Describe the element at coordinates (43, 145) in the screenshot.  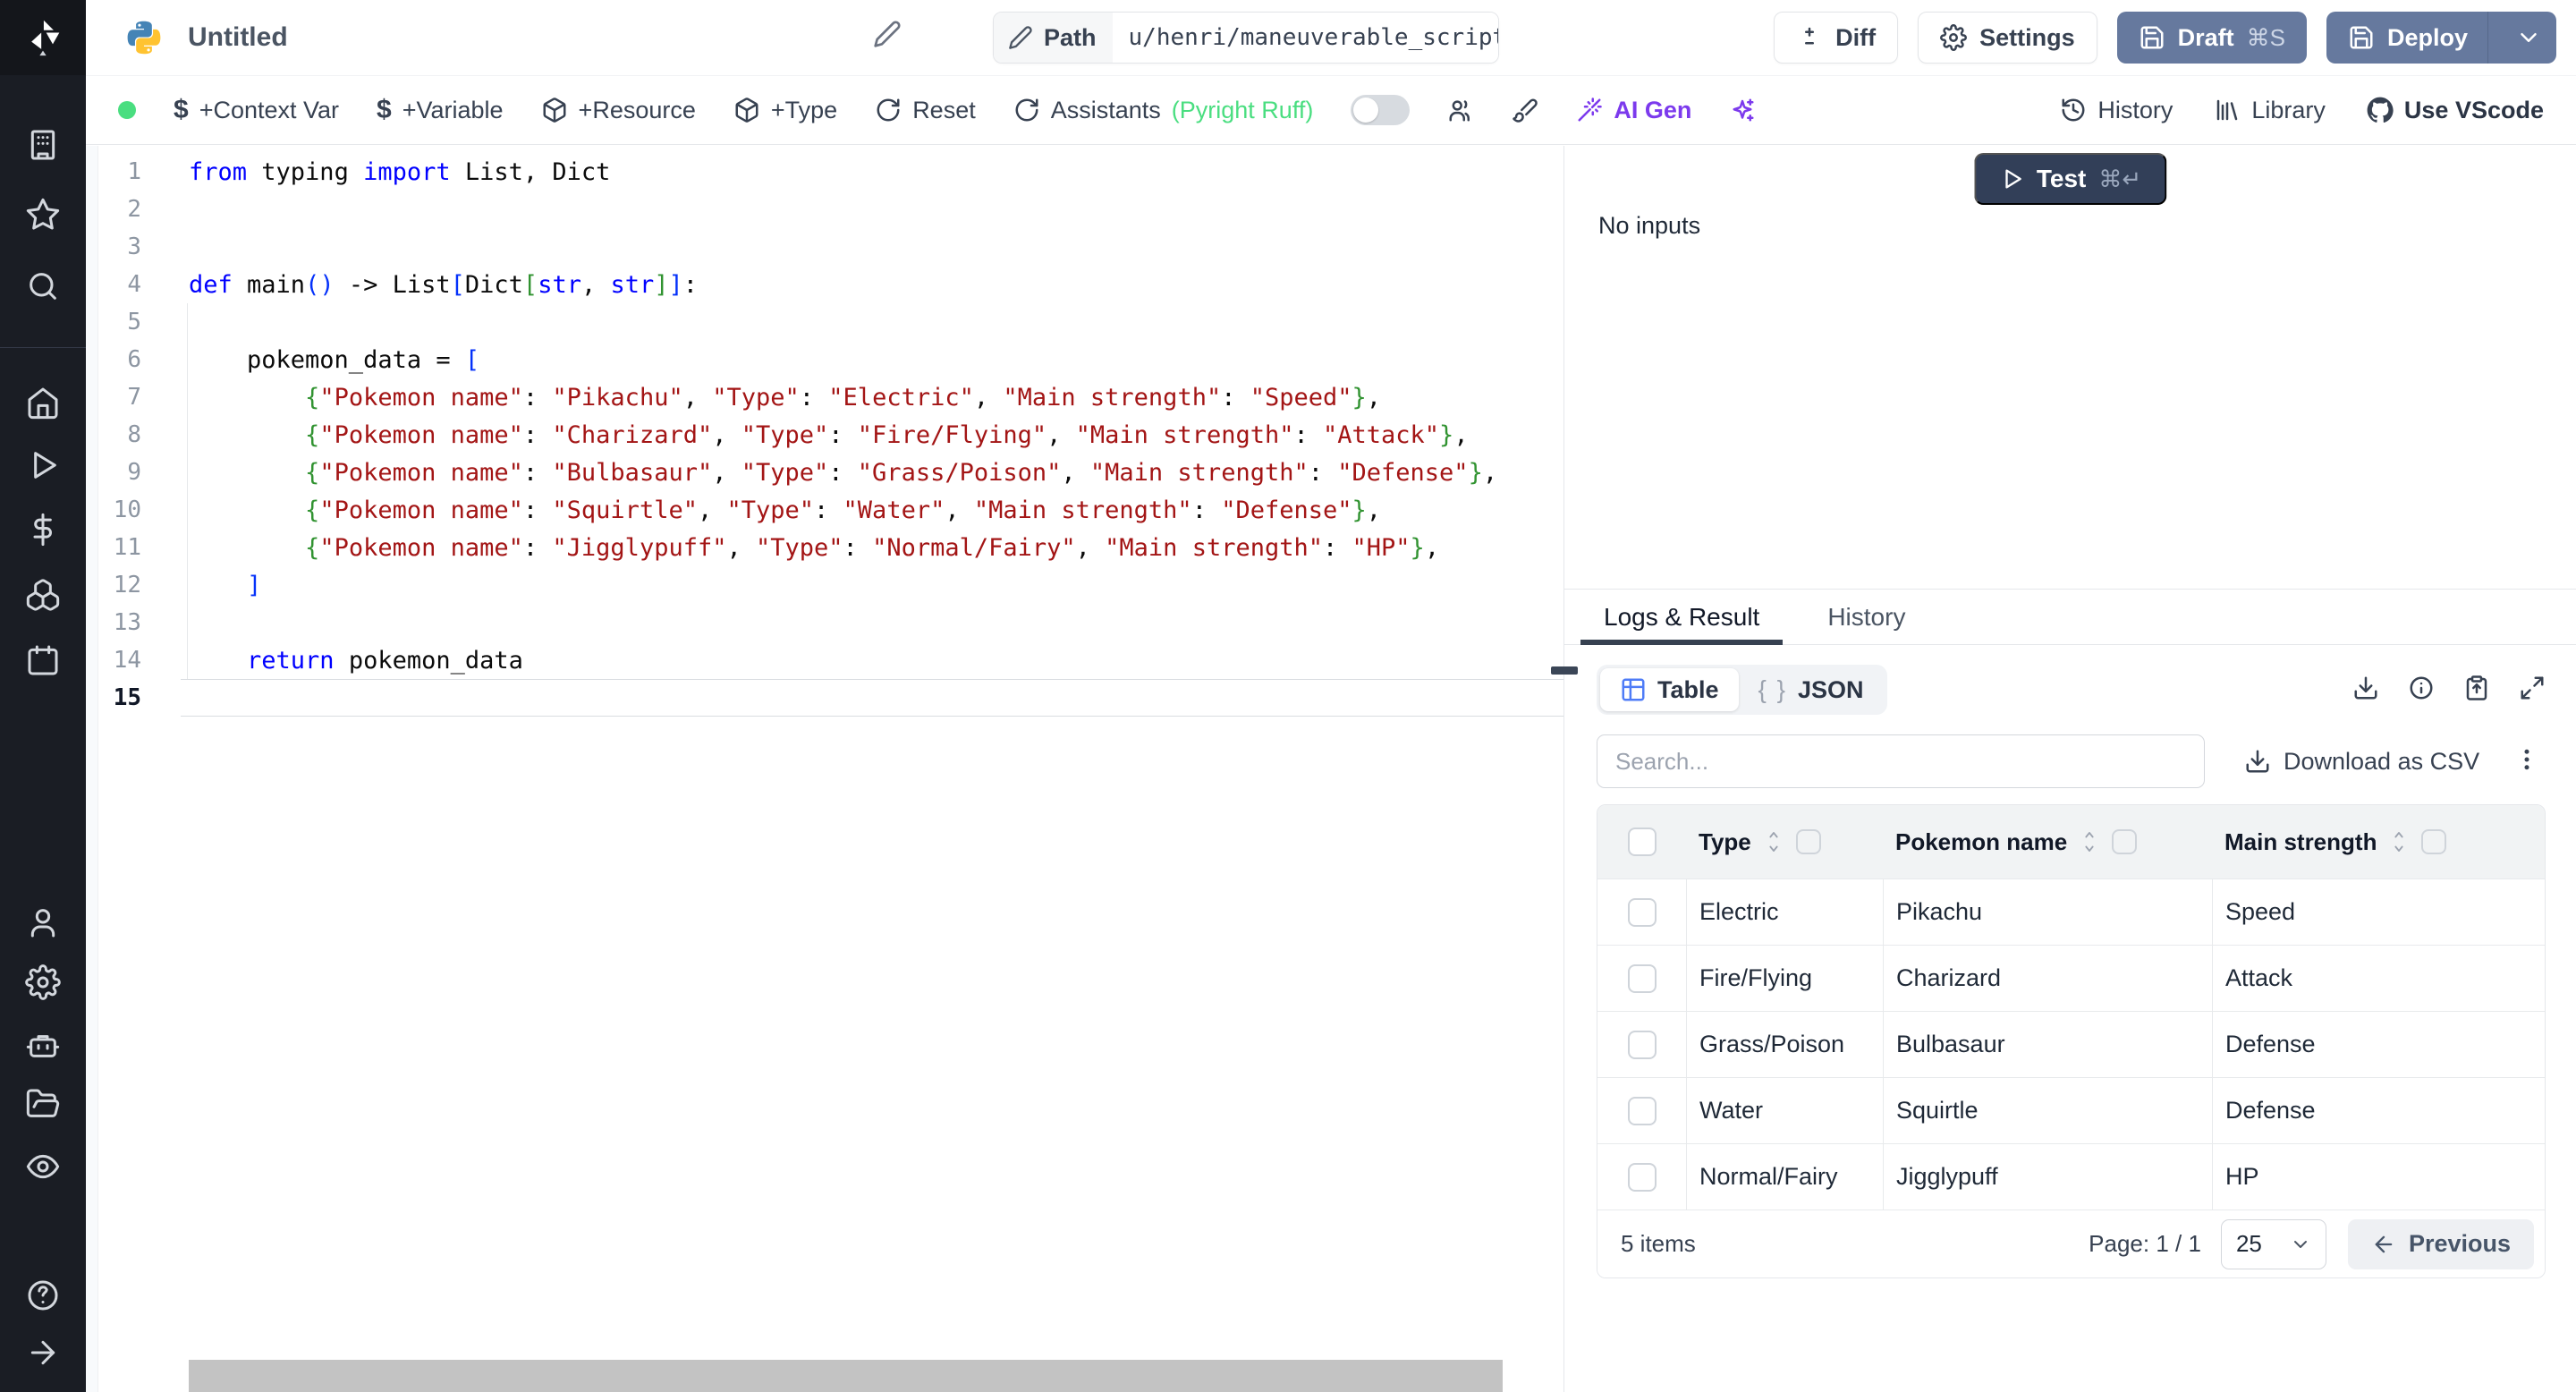
I see `building-icon` at that location.